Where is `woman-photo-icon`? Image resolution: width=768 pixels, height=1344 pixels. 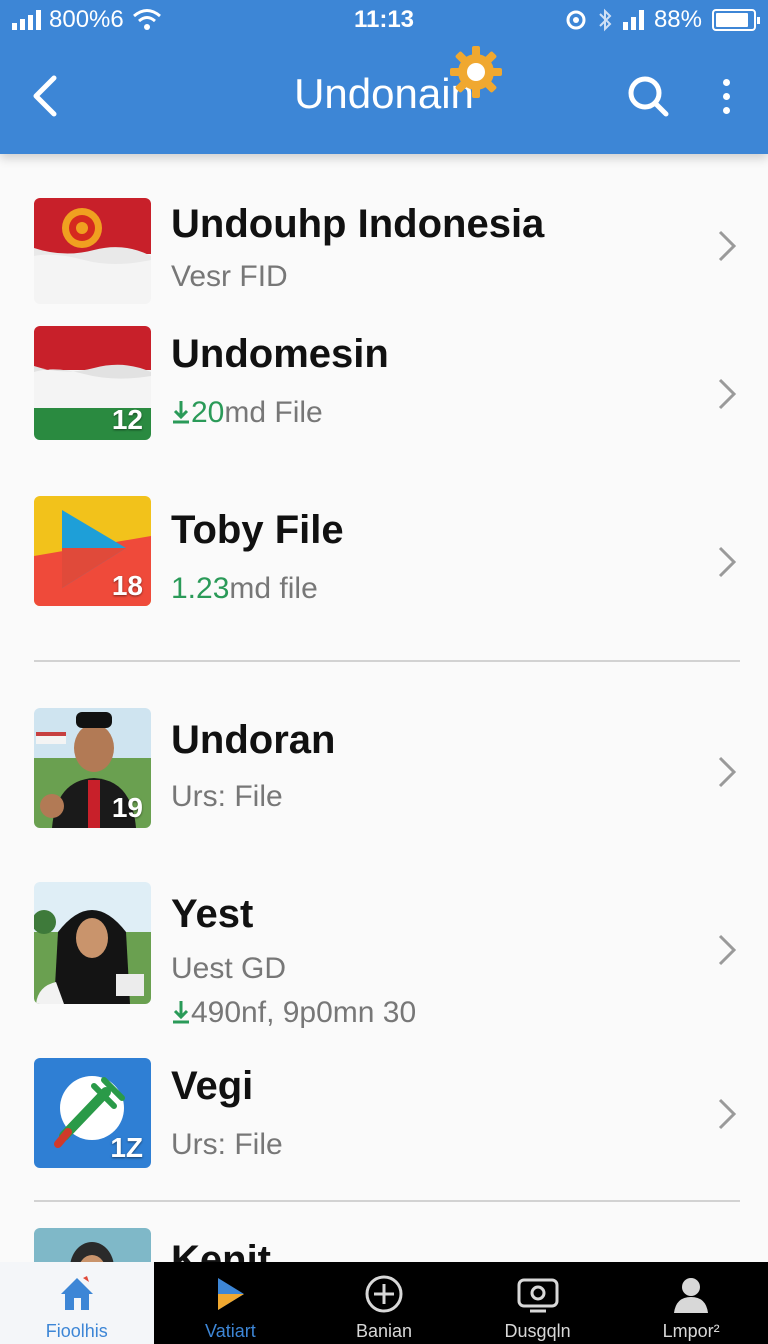 woman-photo-icon is located at coordinates (92, 943).